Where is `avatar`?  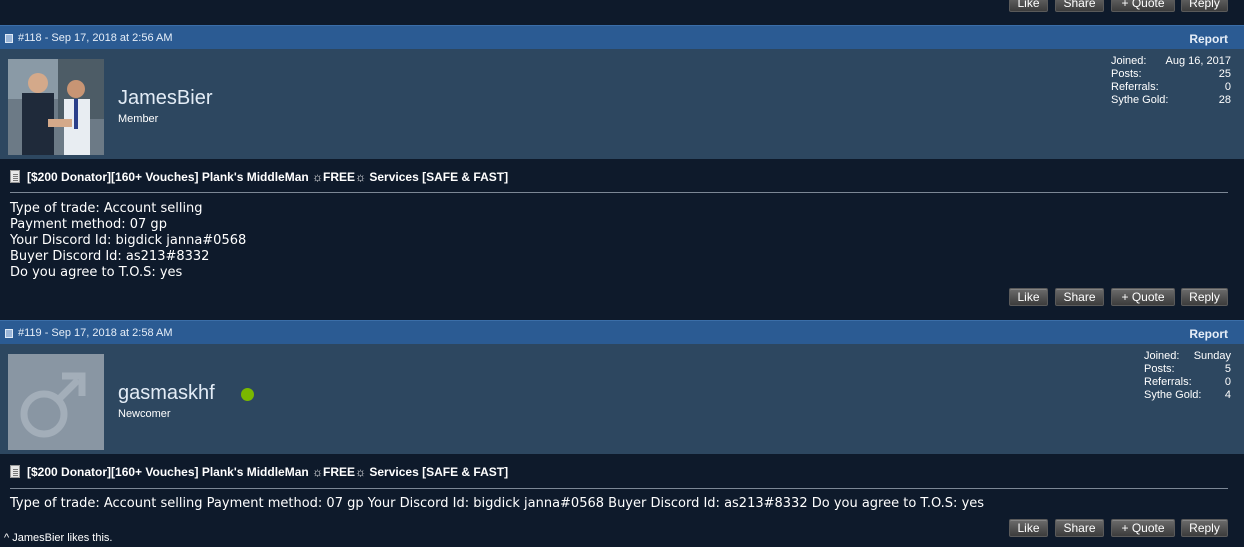
avatar is located at coordinates (56, 107).